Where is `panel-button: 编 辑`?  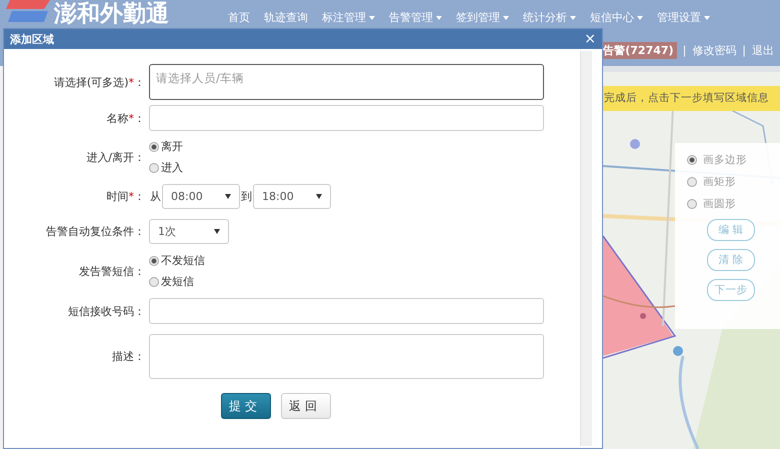
panel-button: 编 辑 is located at coordinates (731, 230).